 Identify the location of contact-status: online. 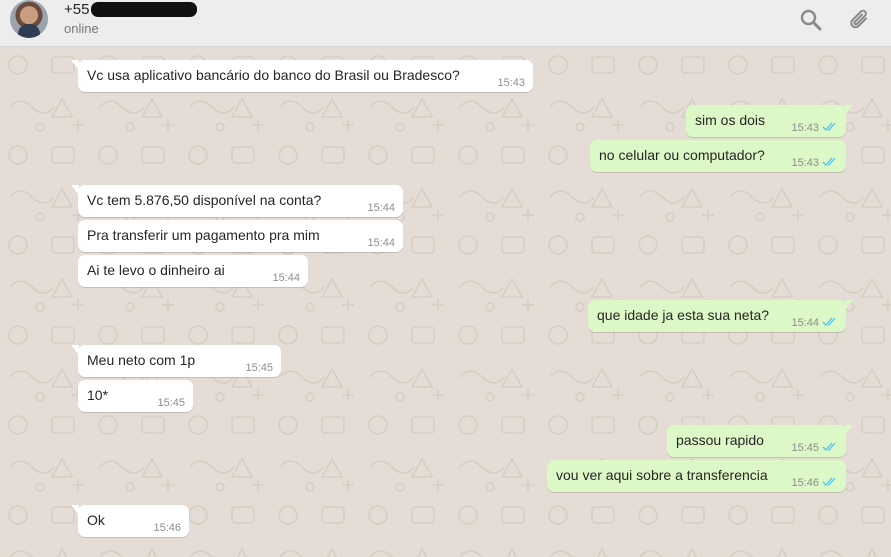
(81, 28).